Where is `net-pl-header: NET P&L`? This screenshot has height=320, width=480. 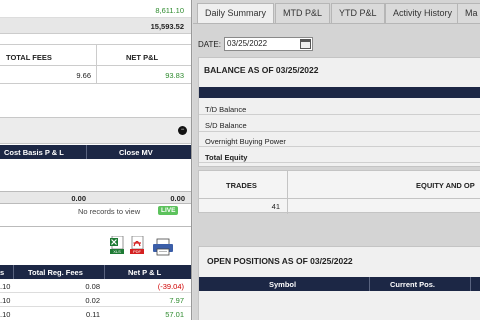 net-pl-header: NET P&L is located at coordinates (142, 57).